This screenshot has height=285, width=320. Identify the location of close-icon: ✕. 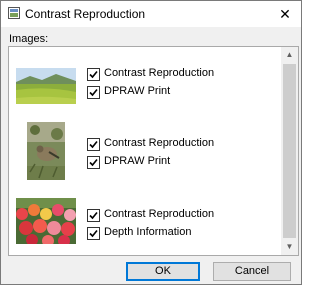
(285, 14).